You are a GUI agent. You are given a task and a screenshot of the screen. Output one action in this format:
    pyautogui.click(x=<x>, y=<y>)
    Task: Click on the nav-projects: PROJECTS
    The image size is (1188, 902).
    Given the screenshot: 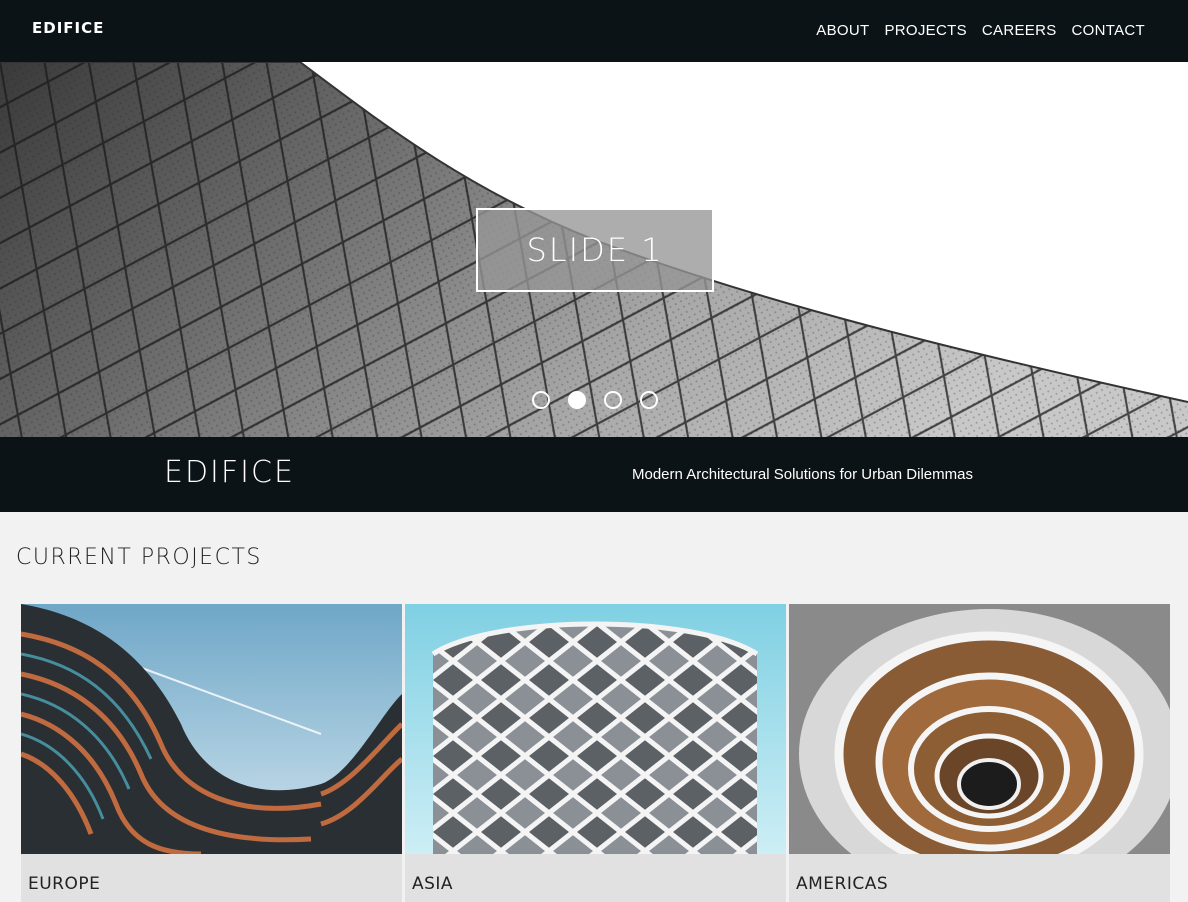 What is the action you would take?
    pyautogui.click(x=925, y=30)
    